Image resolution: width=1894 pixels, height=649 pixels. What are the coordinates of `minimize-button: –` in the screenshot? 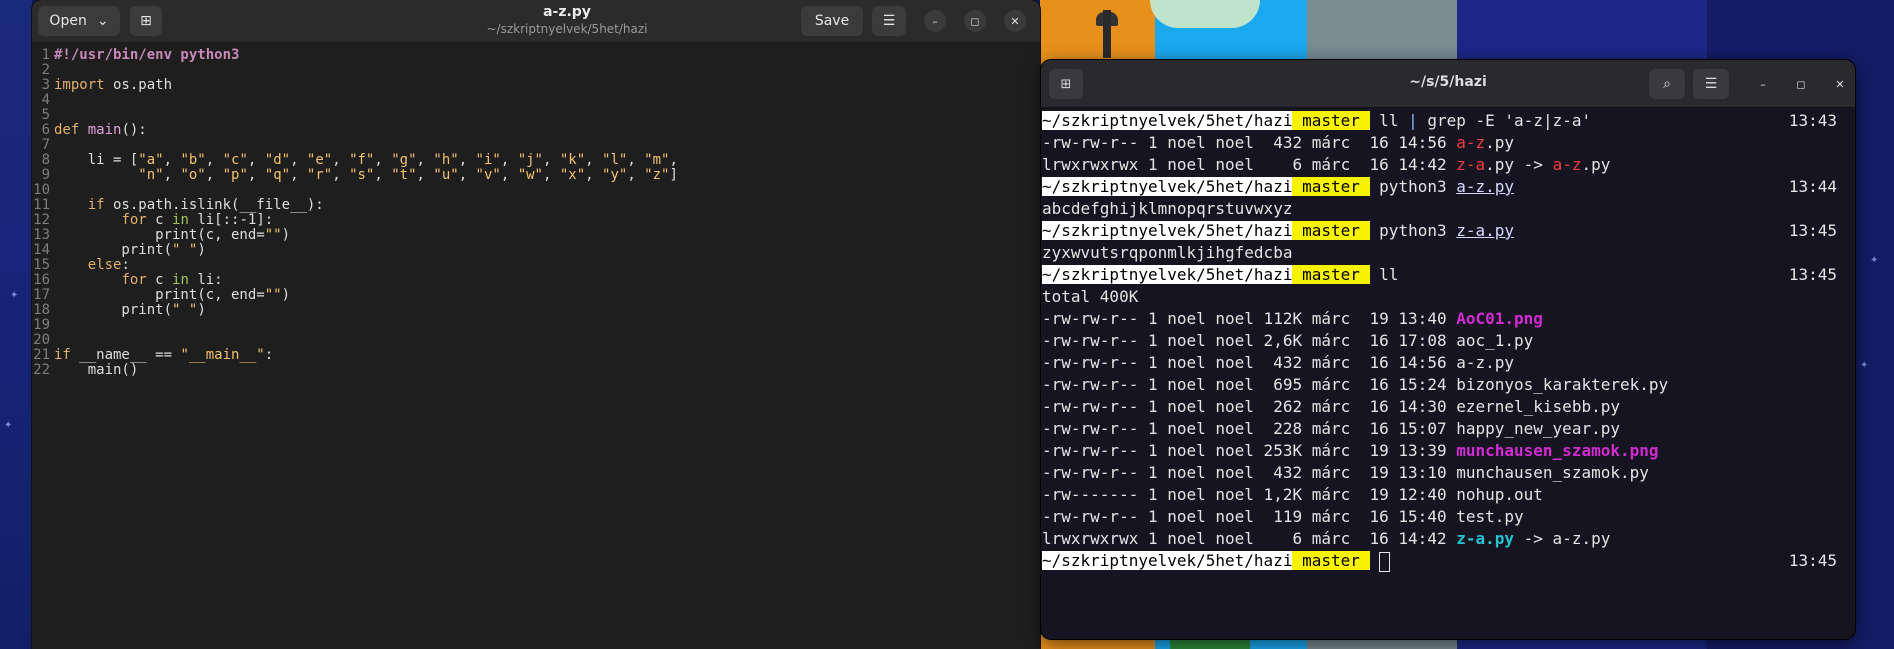 It's located at (935, 21).